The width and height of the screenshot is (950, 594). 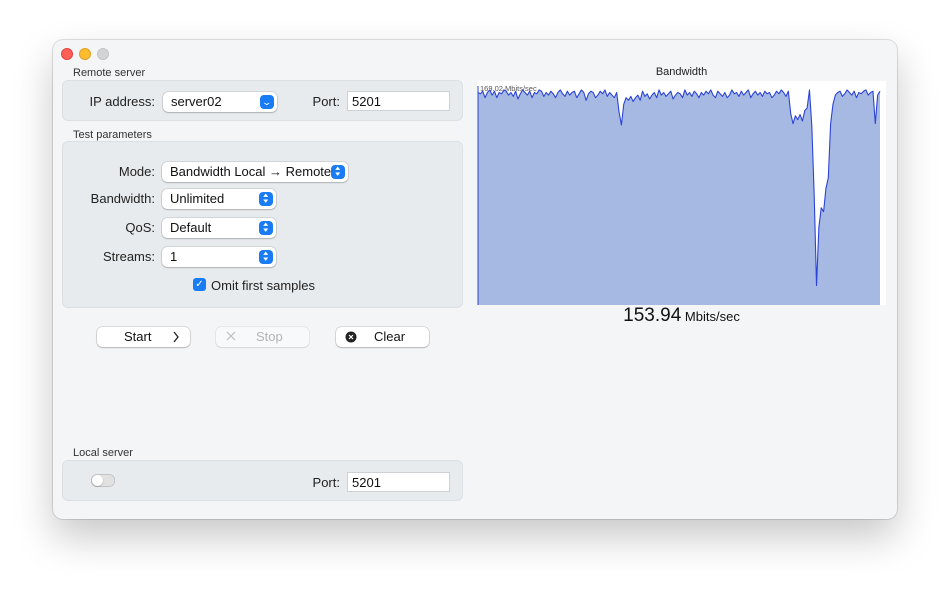 I want to click on qos-popup: Default ▴ ▾, so click(x=219, y=228).